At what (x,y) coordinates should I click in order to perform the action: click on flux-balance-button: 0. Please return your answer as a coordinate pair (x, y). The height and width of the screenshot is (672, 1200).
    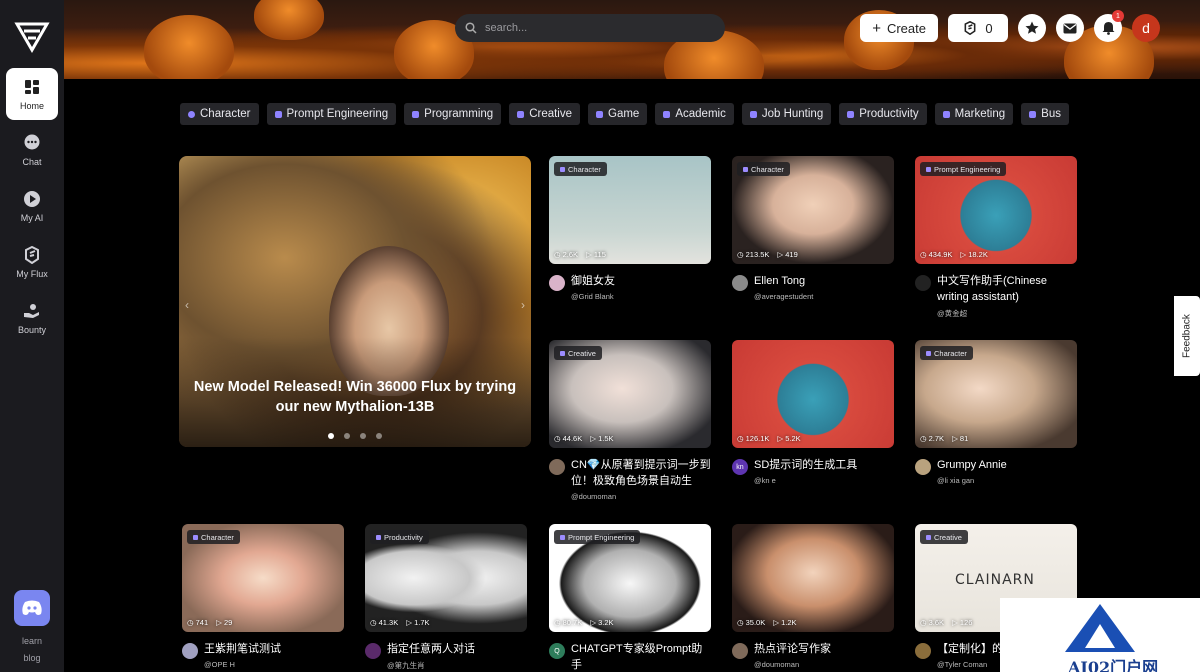
    Looking at the image, I should click on (978, 28).